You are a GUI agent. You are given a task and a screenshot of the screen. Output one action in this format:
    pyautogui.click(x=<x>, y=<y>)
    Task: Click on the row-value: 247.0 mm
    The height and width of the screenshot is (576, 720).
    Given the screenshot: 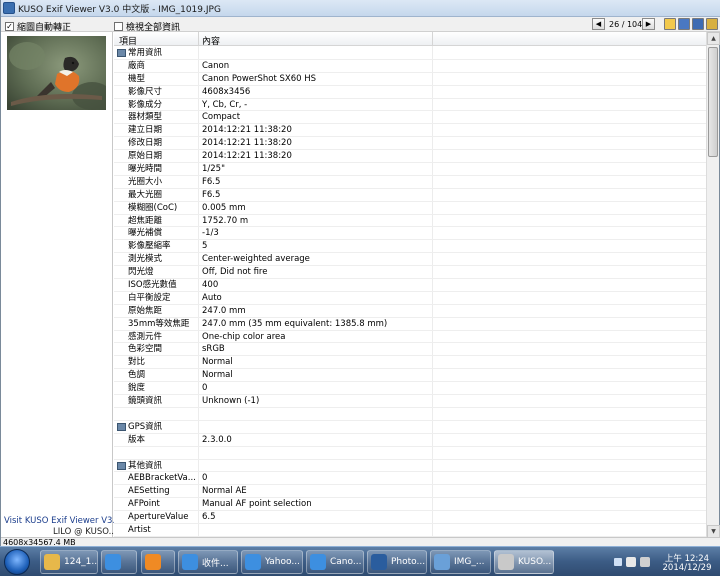 What is the action you would take?
    pyautogui.click(x=224, y=310)
    